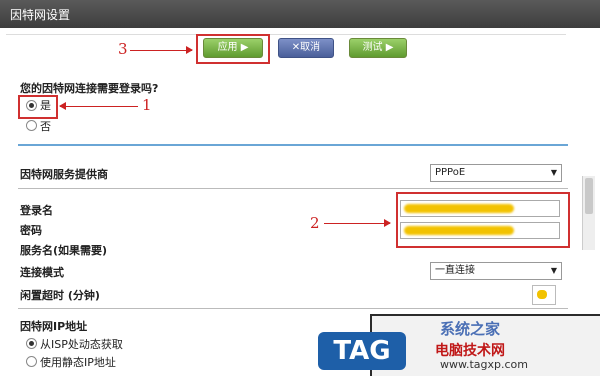 This screenshot has width=600, height=376. What do you see at coordinates (147, 105) in the screenshot?
I see `annotation-number-1: 1` at bounding box center [147, 105].